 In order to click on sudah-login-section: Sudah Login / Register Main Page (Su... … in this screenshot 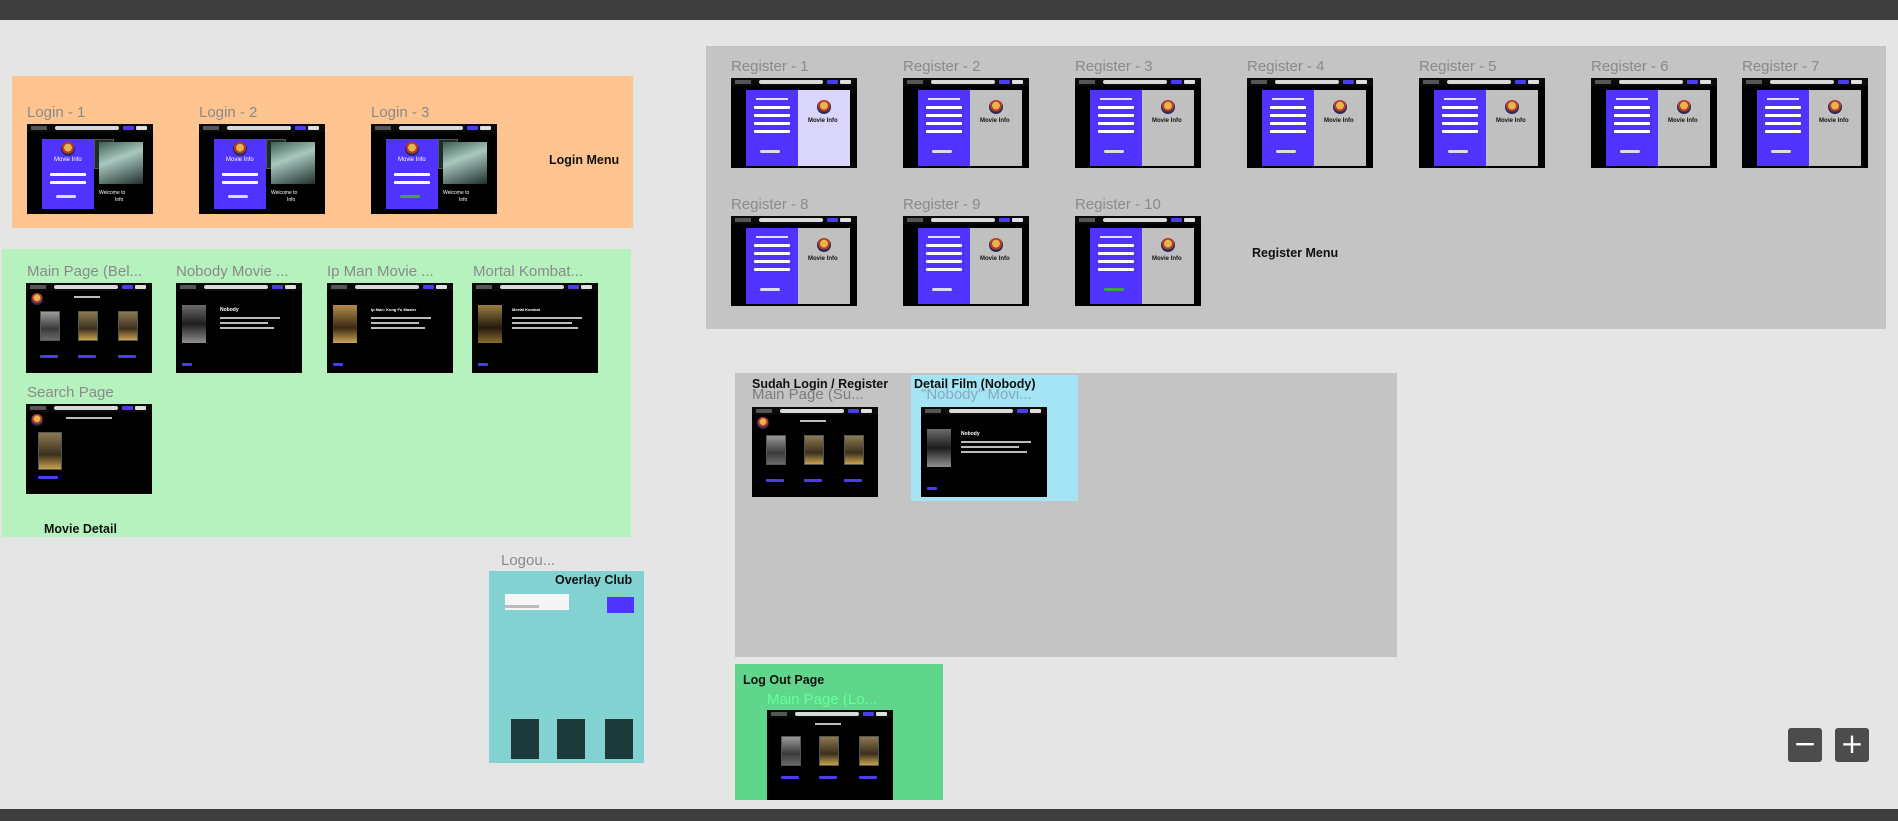, I will do `click(1066, 515)`.